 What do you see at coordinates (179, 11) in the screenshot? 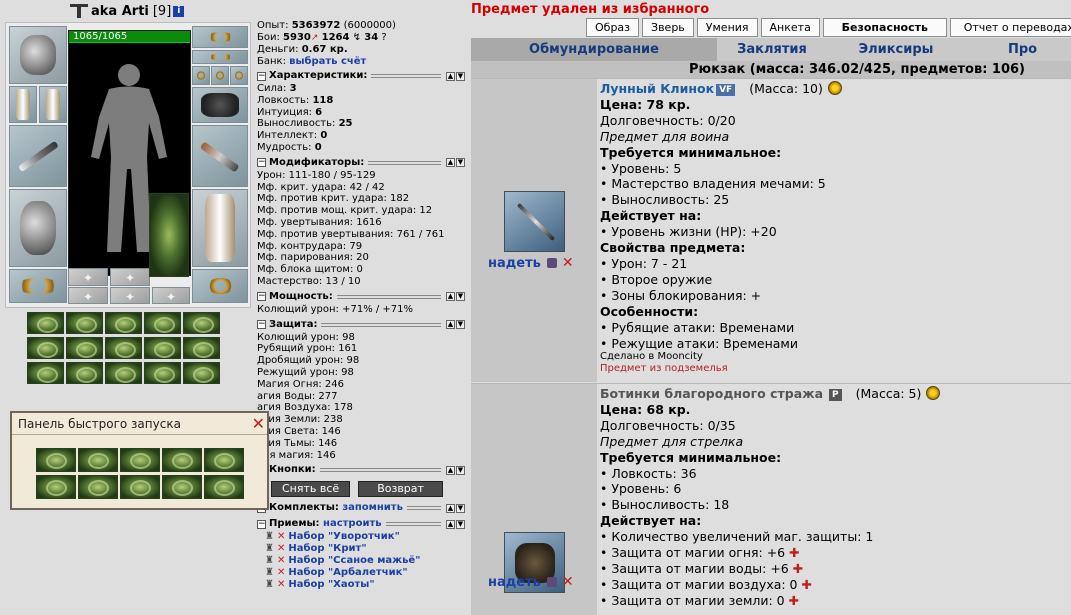
I see `info-icon: i` at bounding box center [179, 11].